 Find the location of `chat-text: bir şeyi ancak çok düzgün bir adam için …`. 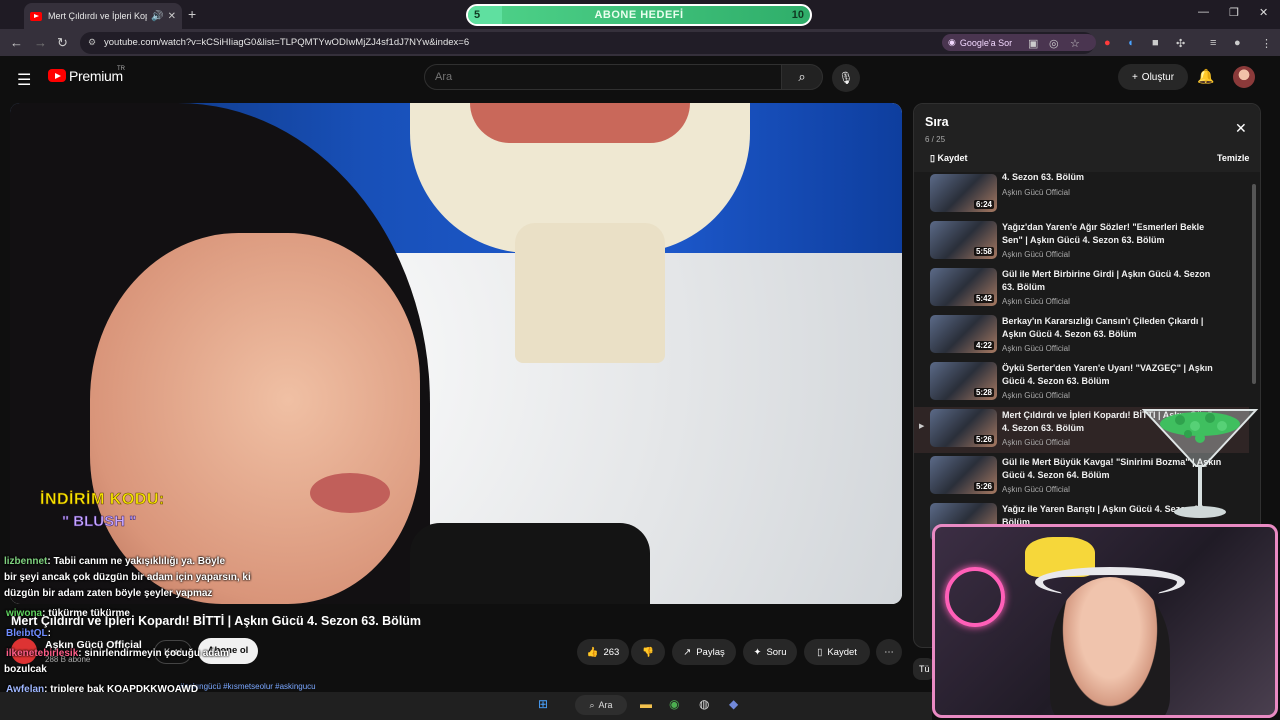

chat-text: bir şeyi ancak çok düzgün bir adam için … is located at coordinates (127, 577).